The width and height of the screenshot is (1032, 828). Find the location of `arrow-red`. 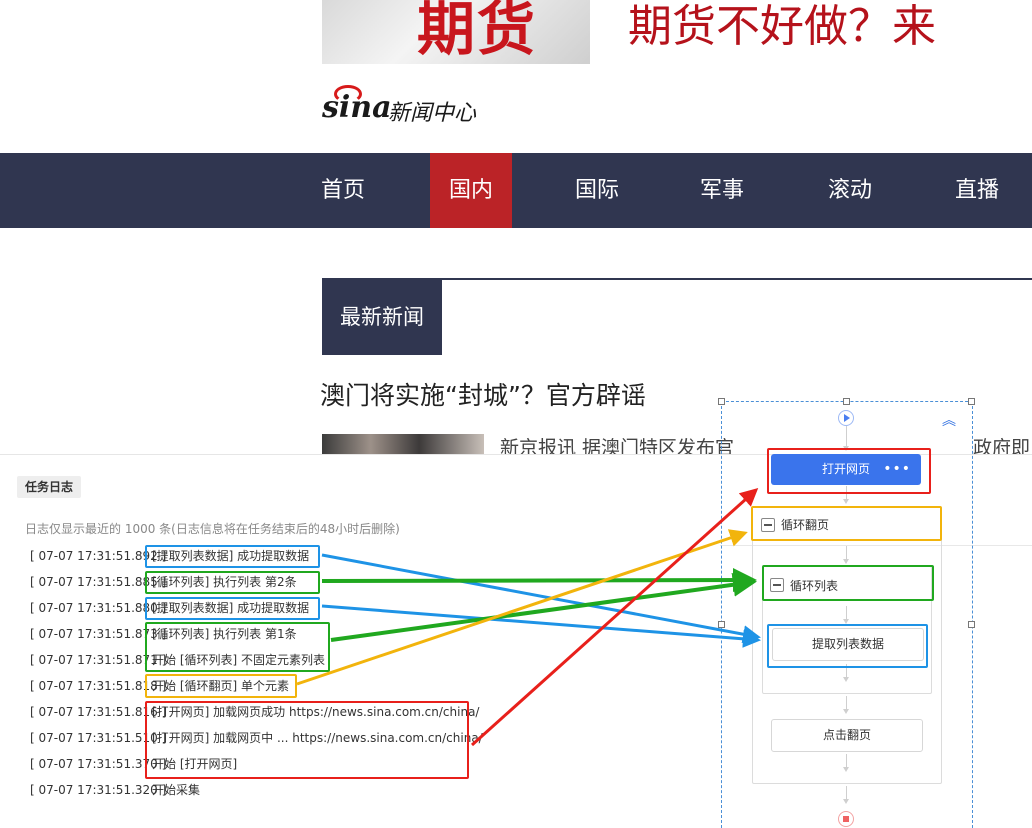

arrow-red is located at coordinates (614, 617).